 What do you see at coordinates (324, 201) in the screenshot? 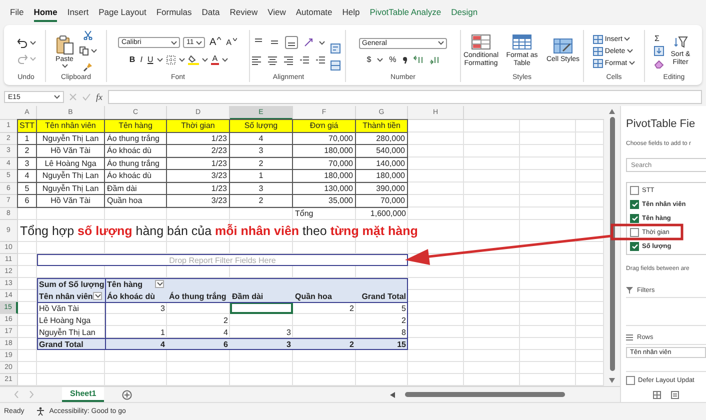
I see `table-cell: 35,000` at bounding box center [324, 201].